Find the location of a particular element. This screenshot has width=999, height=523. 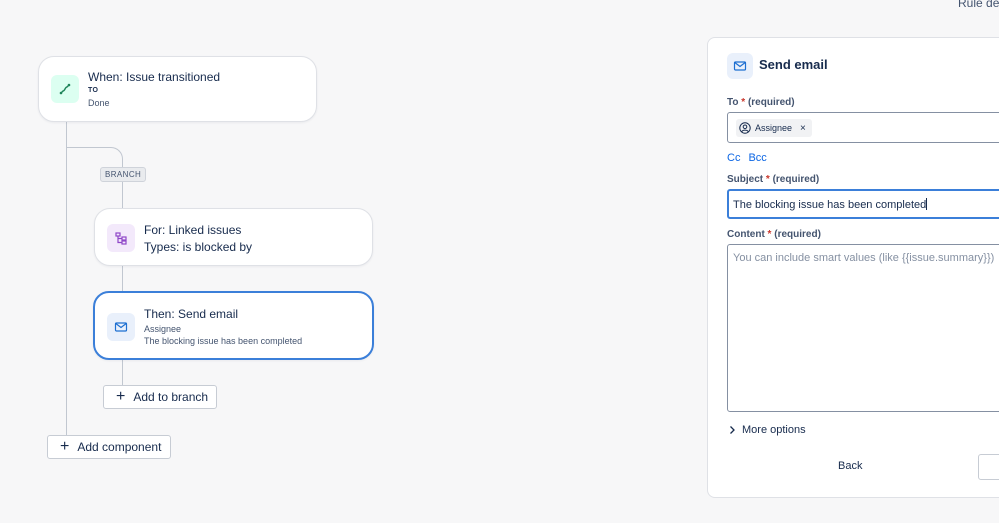

next-button is located at coordinates (988, 467).